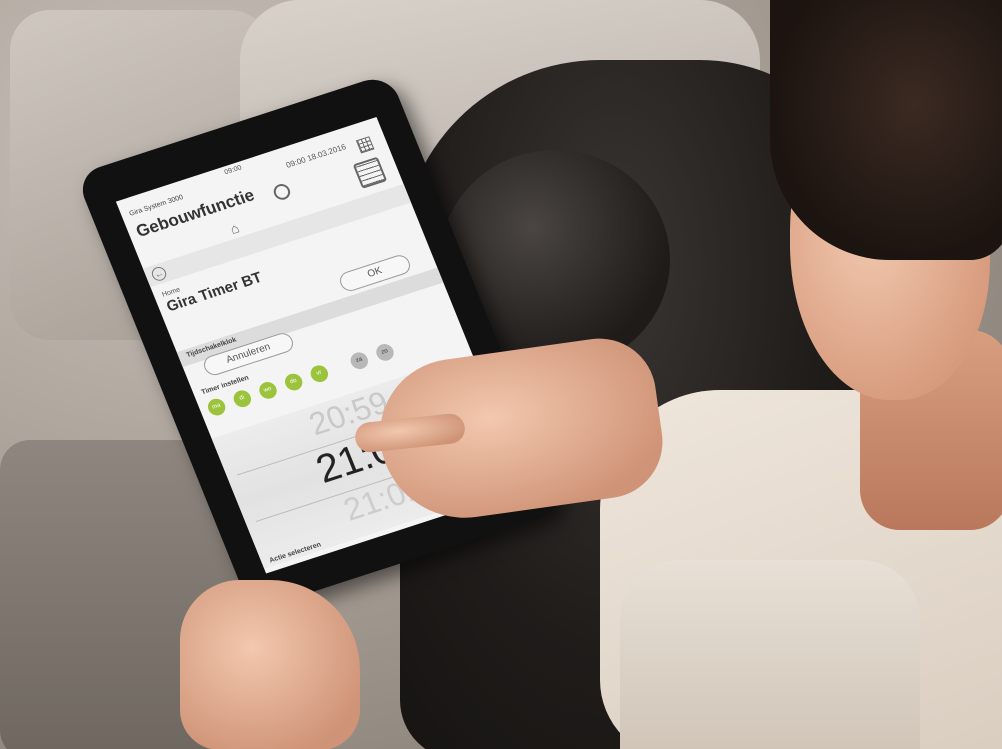  What do you see at coordinates (770, 654) in the screenshot?
I see `knit-throw` at bounding box center [770, 654].